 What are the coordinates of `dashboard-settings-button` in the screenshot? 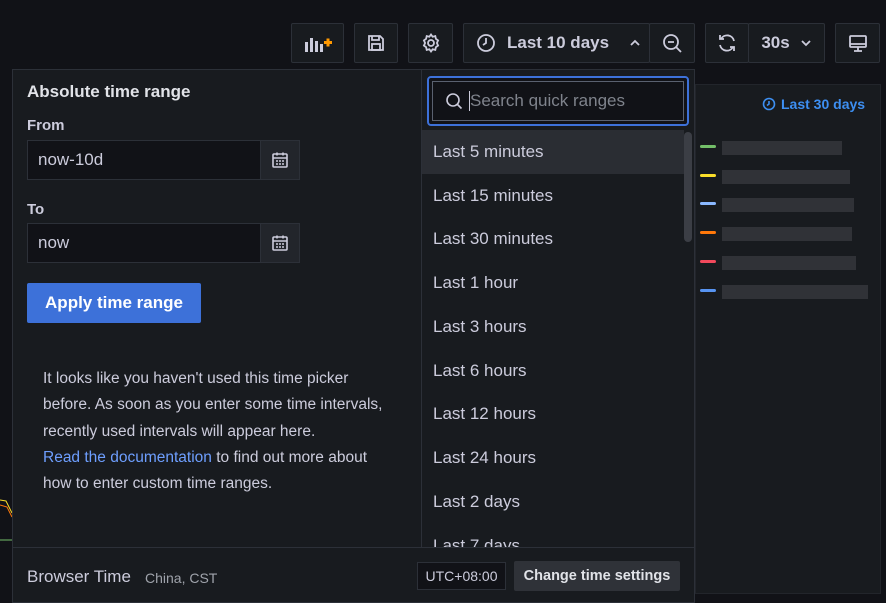 It's located at (430, 43).